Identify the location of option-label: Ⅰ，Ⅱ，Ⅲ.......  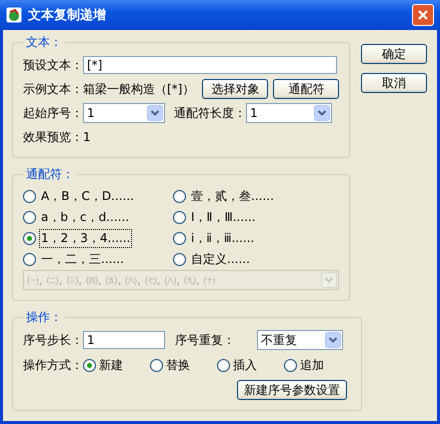
(223, 217).